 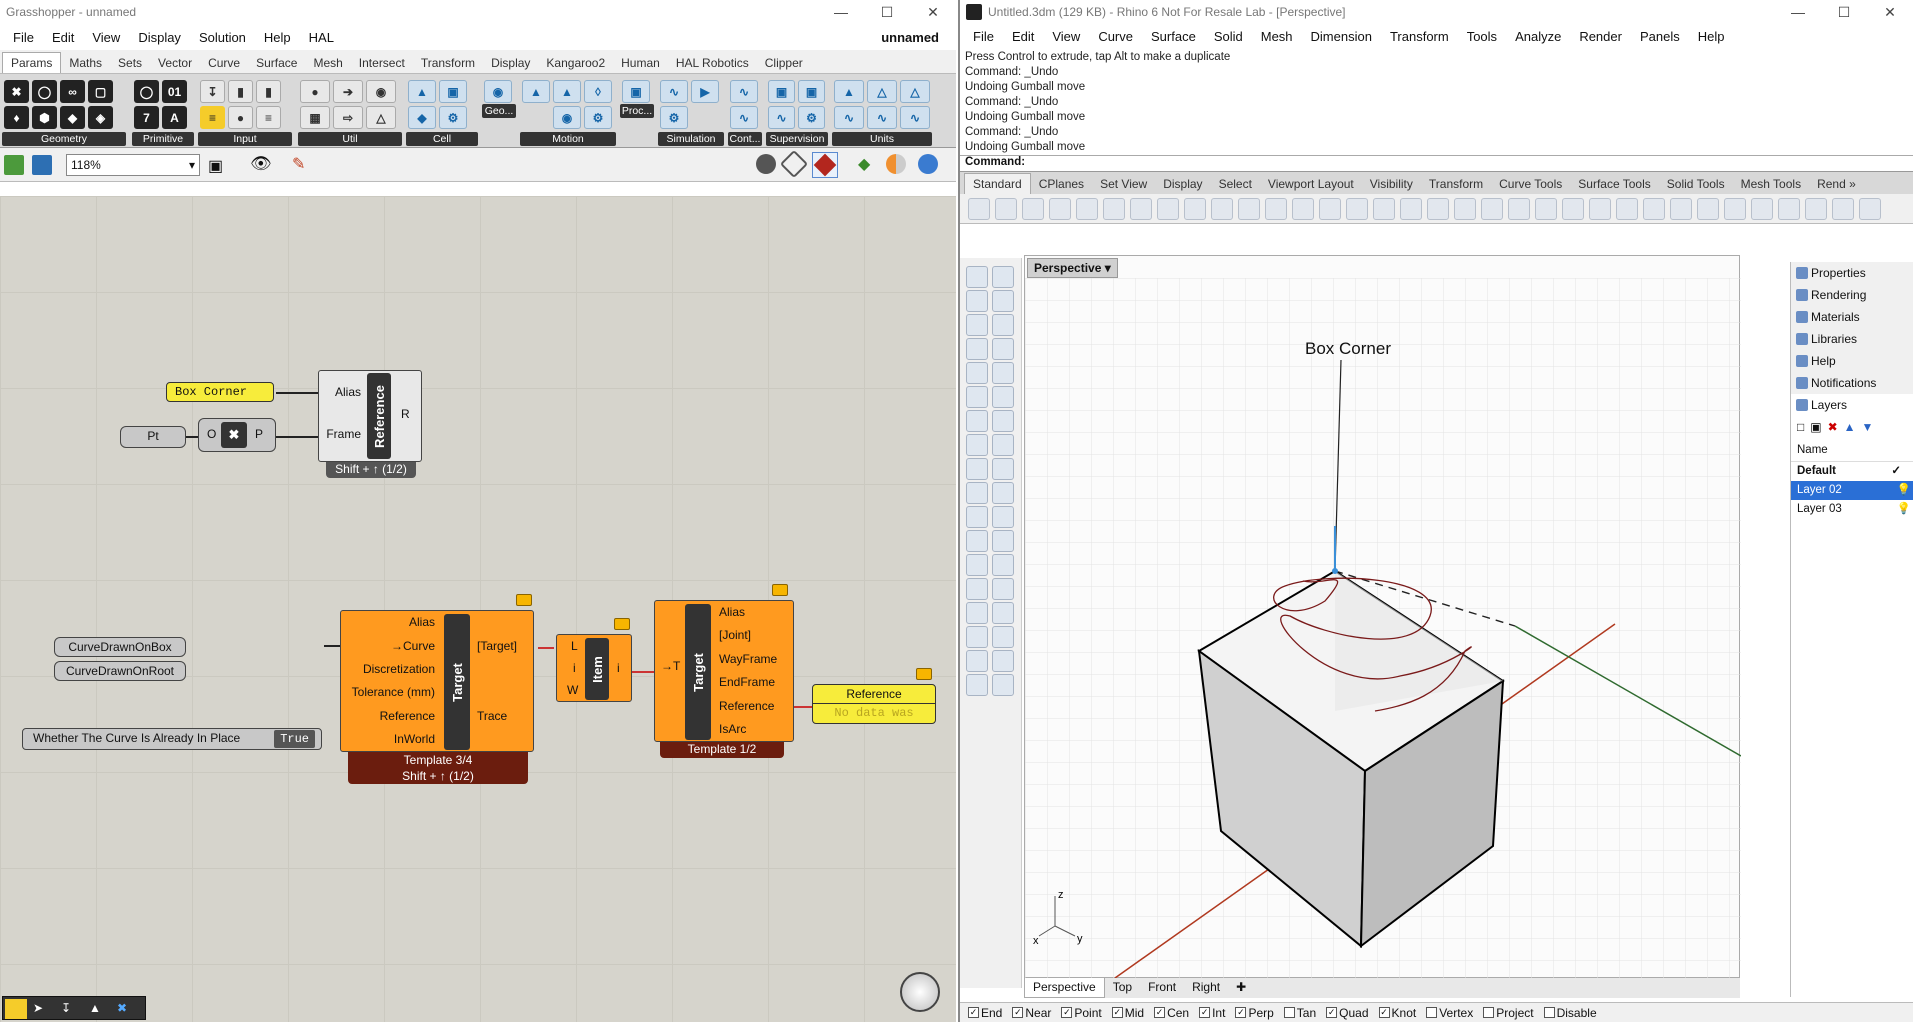 I want to click on target-input-alias: Alias, so click(x=422, y=622).